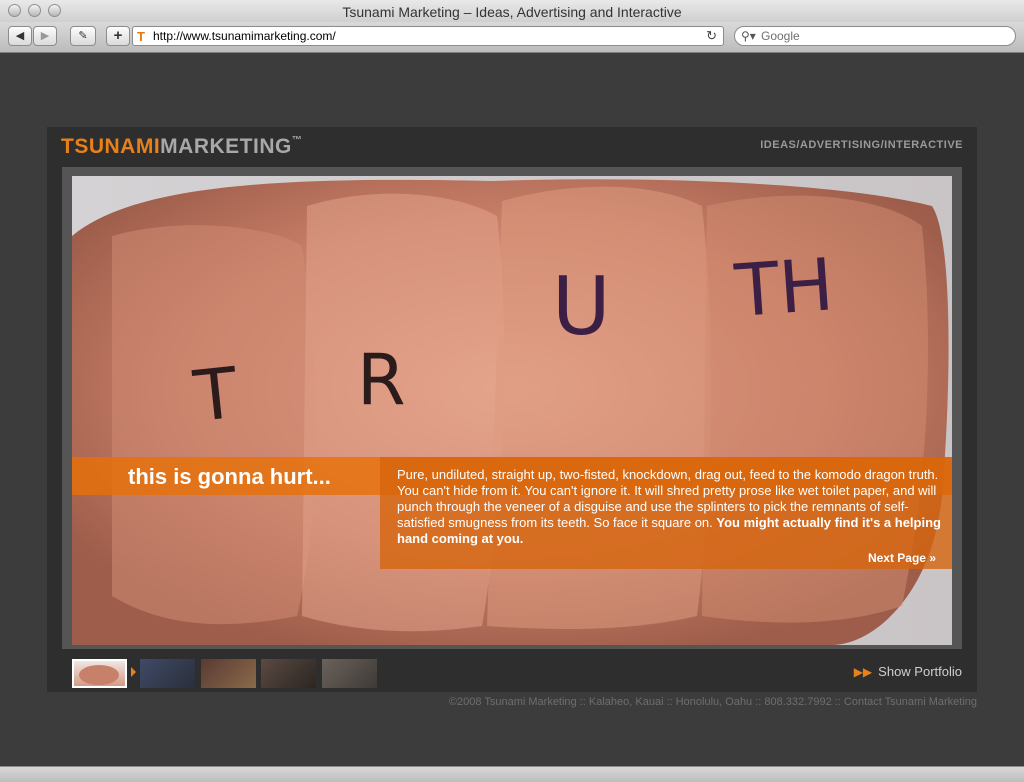 This screenshot has height=782, width=1024. What do you see at coordinates (902, 558) in the screenshot?
I see `next-page-link: Next Page »` at bounding box center [902, 558].